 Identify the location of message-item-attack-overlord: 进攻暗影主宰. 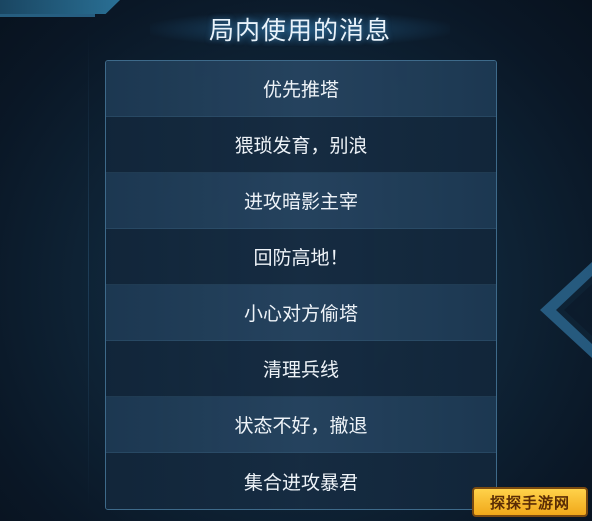
(301, 201).